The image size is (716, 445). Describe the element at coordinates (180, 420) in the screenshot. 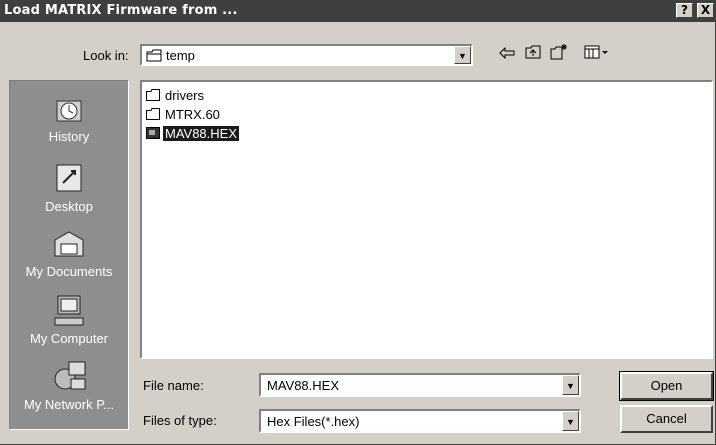

I see `file-type-label: Files of type:` at that location.